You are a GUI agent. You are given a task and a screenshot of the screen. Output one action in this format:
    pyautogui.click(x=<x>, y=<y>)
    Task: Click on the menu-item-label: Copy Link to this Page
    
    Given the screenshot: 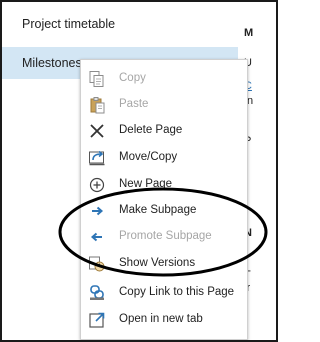 What is the action you would take?
    pyautogui.click(x=177, y=292)
    